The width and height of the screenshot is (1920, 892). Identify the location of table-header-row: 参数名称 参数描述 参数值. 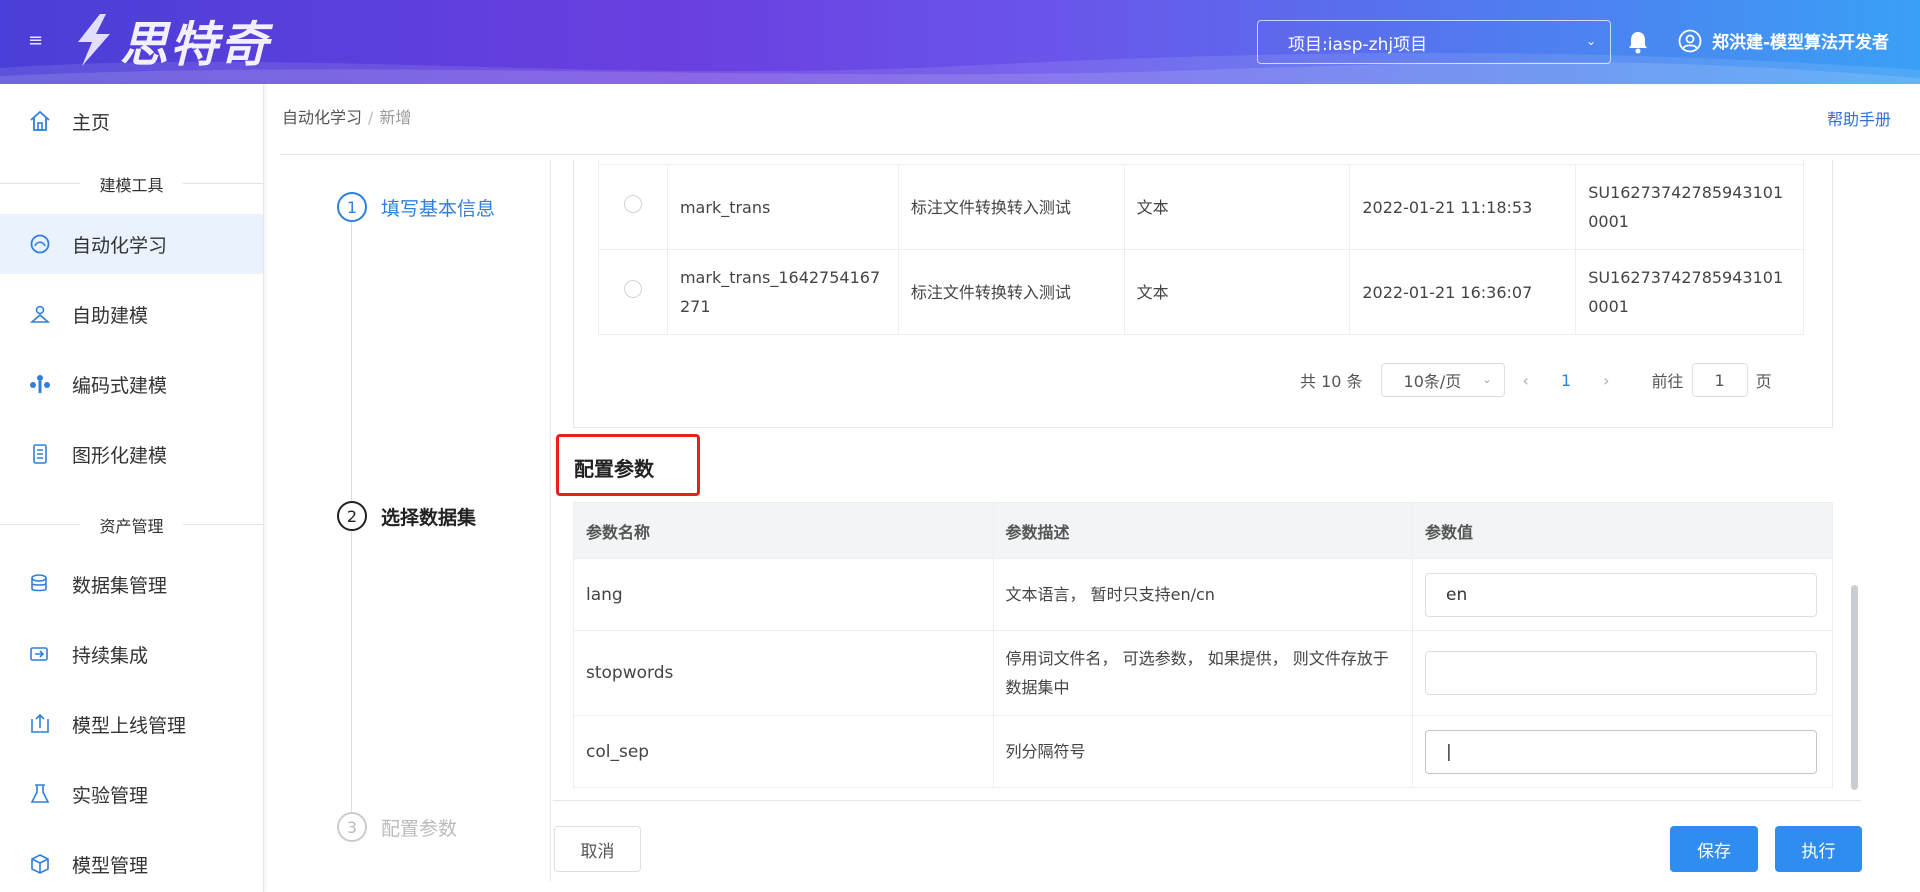
(1203, 530).